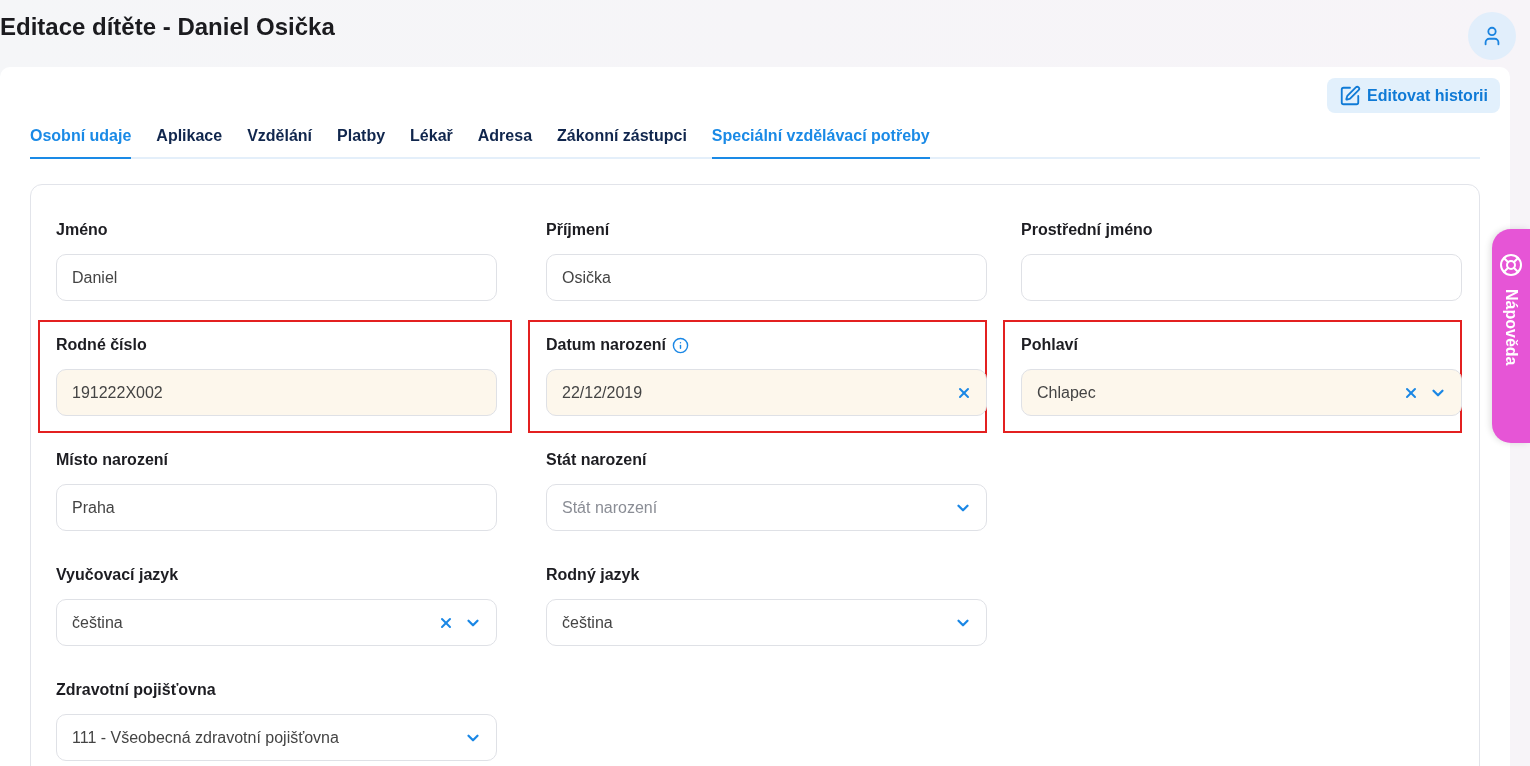 The width and height of the screenshot is (1530, 766). I want to click on tab: Adresa, so click(505, 139).